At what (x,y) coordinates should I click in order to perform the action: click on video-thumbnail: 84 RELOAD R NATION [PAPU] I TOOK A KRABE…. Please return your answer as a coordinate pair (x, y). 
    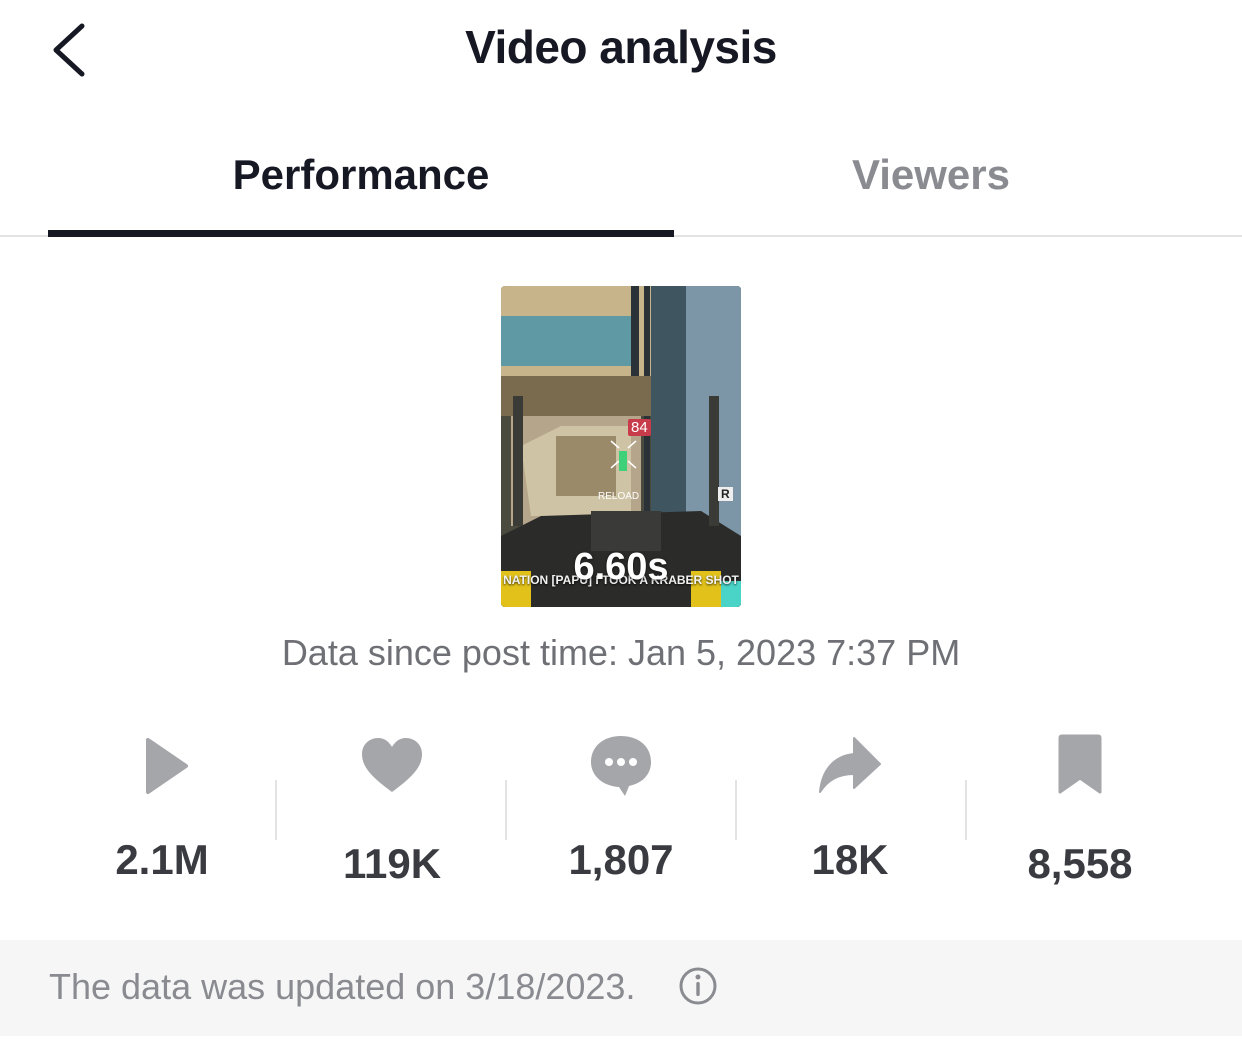
    Looking at the image, I should click on (621, 446).